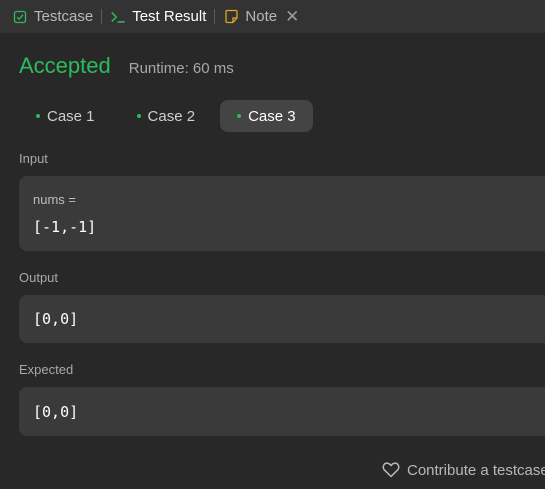 This screenshot has height=489, width=545. What do you see at coordinates (33, 158) in the screenshot?
I see `input-label: Input` at bounding box center [33, 158].